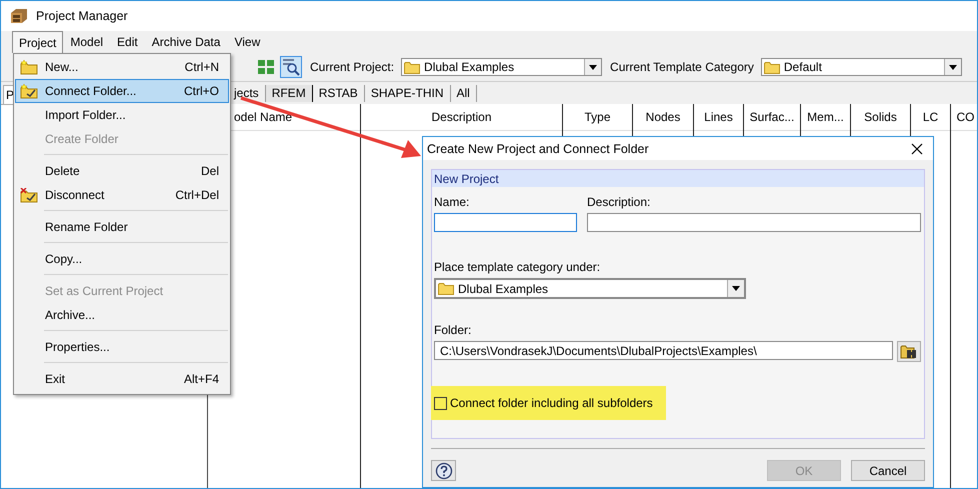 Image resolution: width=978 pixels, height=489 pixels. I want to click on menu-item: Rename Folder, so click(122, 227).